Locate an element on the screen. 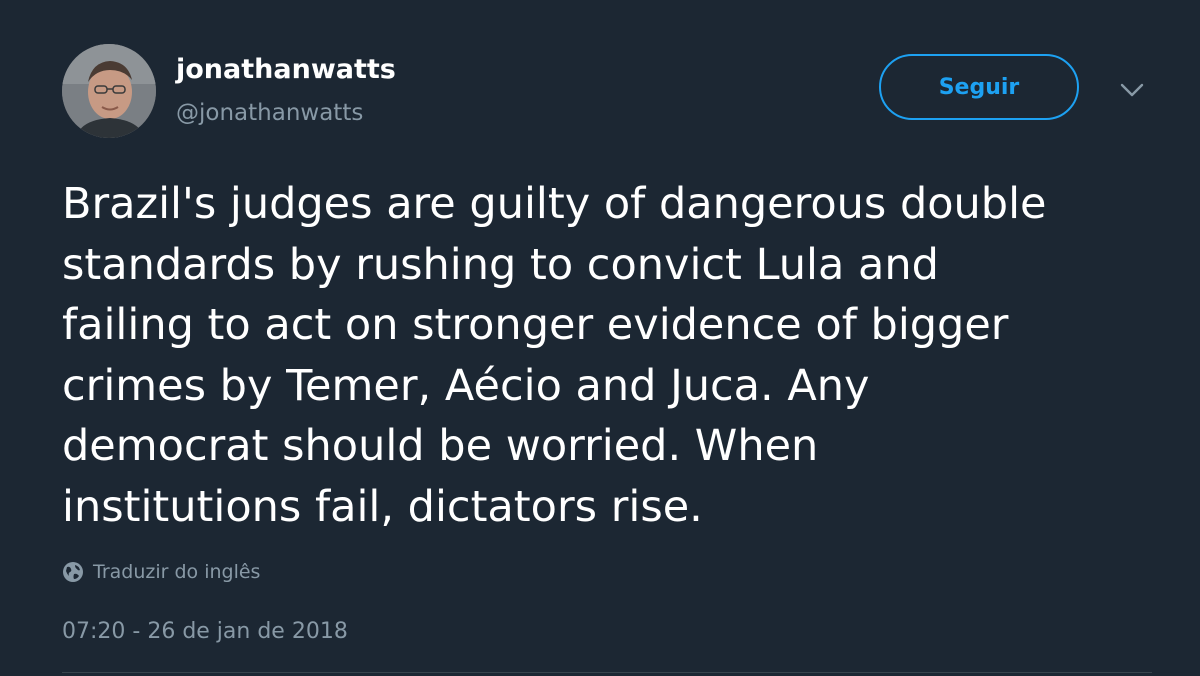 This screenshot has width=1200, height=676. tweet-timestamp: 07:20 - 26 de jan de 2018 is located at coordinates (205, 631).